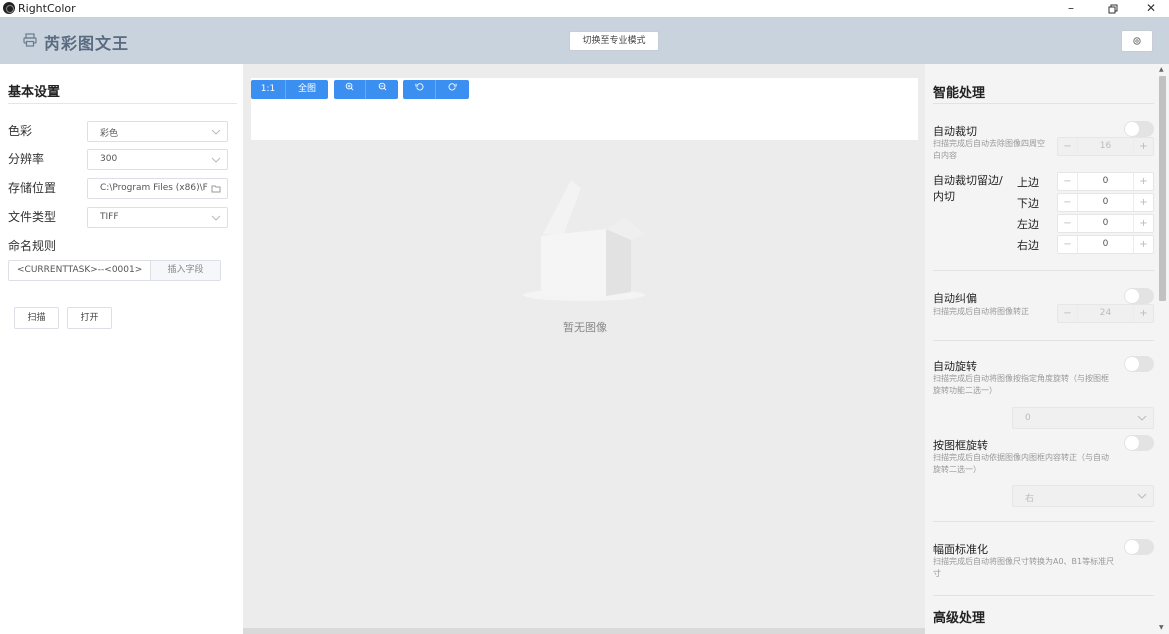 Image resolution: width=1169 pixels, height=634 pixels. I want to click on color-value: 彩色, so click(109, 134).